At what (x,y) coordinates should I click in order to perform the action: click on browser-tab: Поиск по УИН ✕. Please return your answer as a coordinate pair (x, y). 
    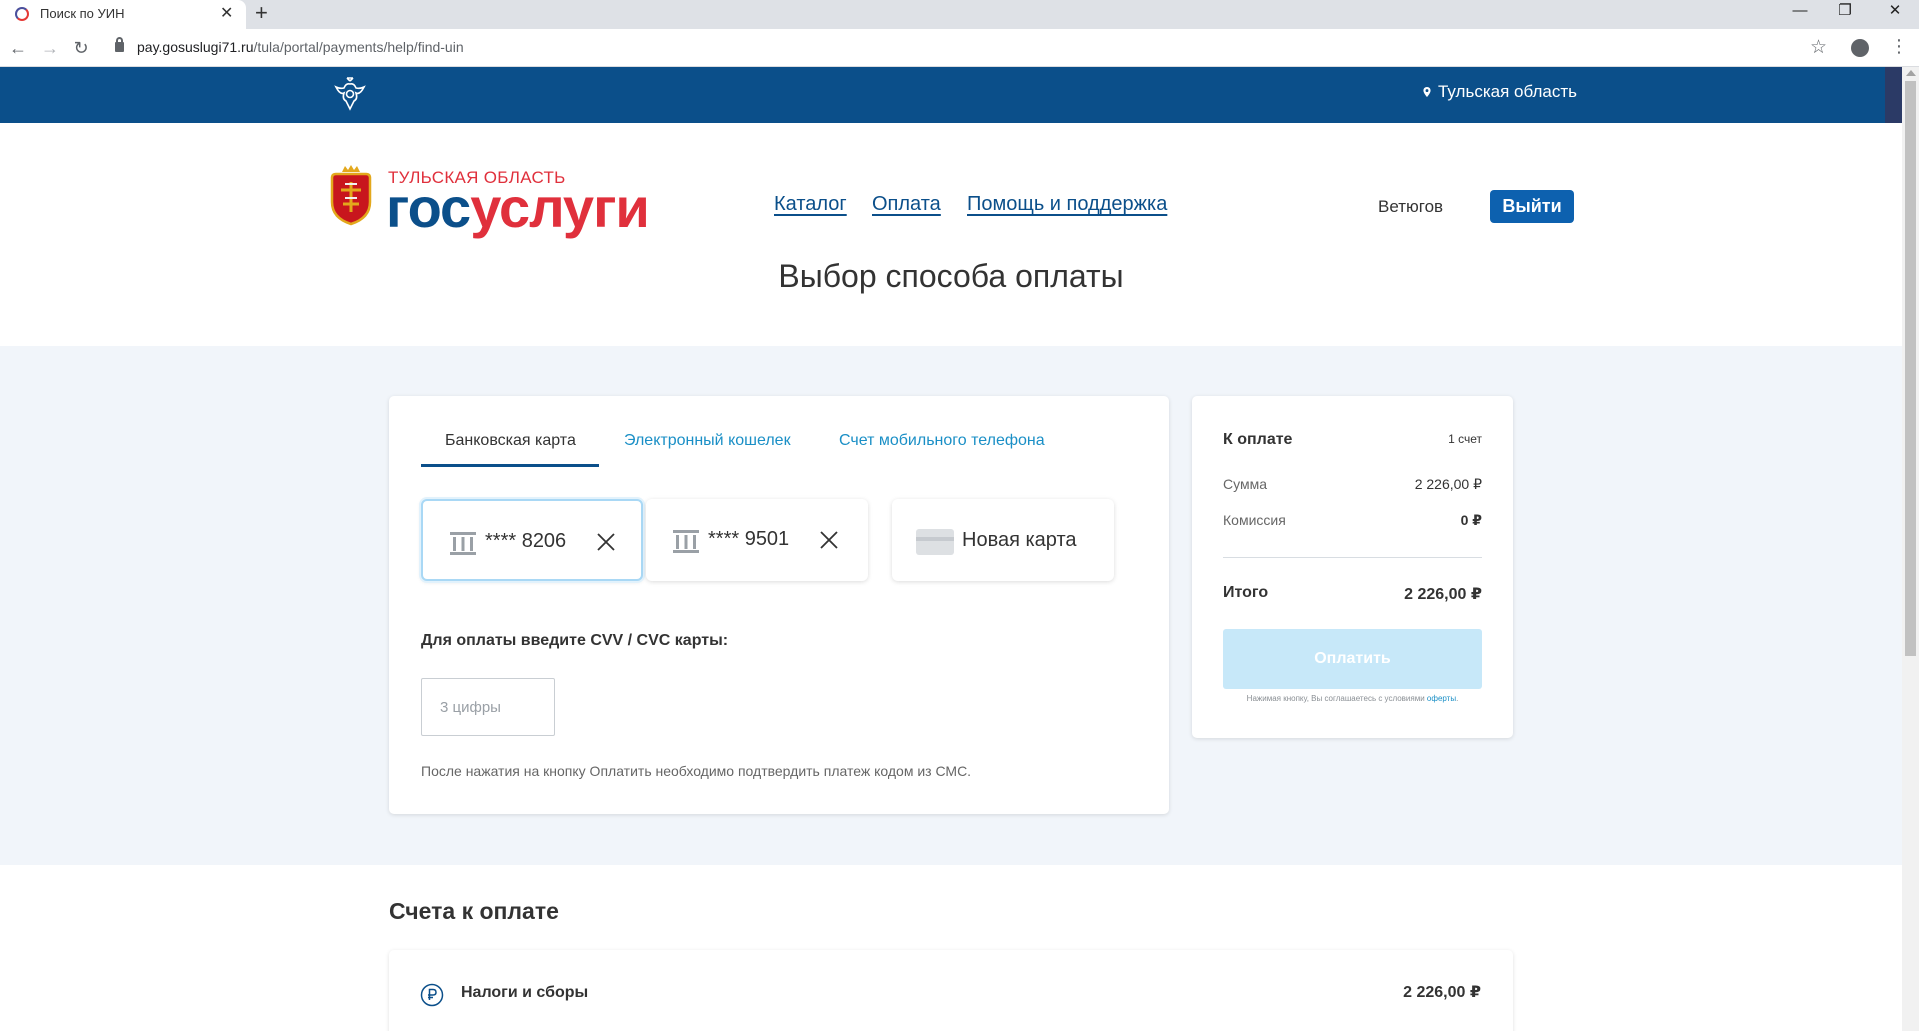
    Looking at the image, I should click on (123, 14).